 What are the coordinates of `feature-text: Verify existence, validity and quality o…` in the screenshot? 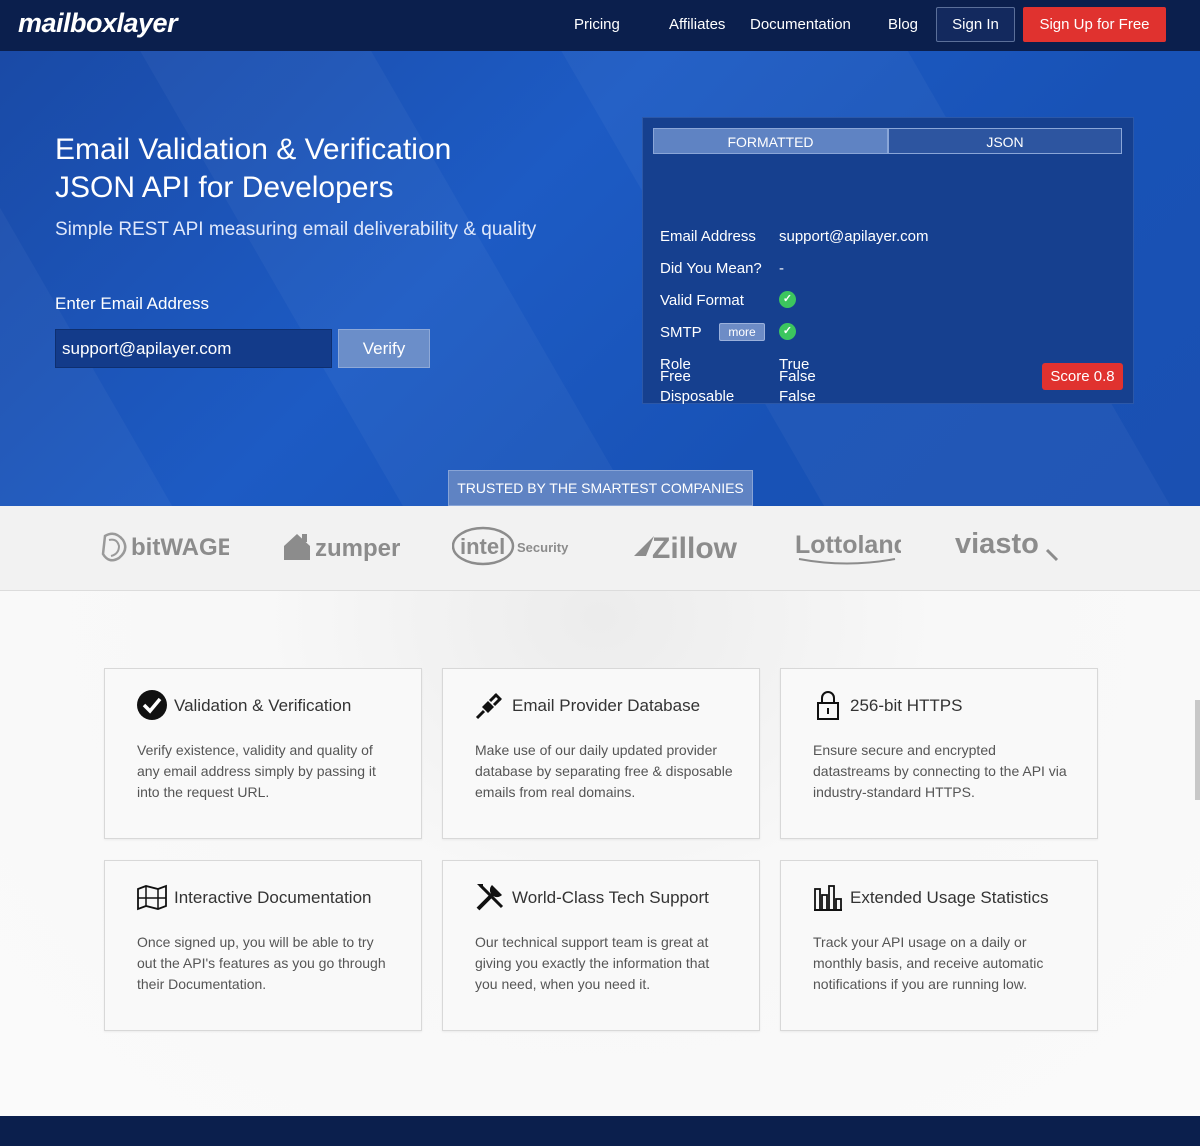 It's located at (256, 771).